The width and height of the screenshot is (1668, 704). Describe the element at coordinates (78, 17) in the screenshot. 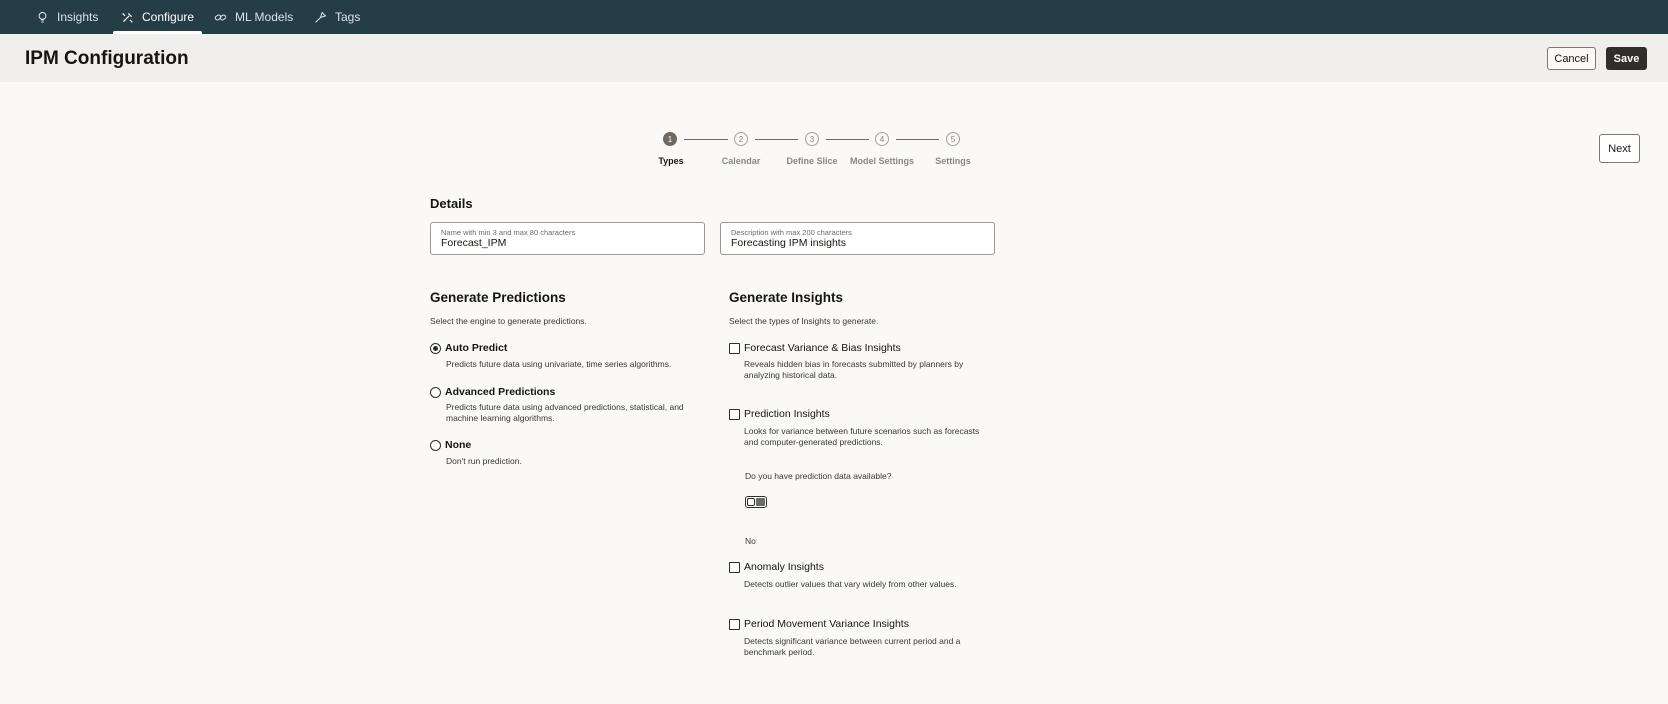

I see `tab-label: Insights` at that location.